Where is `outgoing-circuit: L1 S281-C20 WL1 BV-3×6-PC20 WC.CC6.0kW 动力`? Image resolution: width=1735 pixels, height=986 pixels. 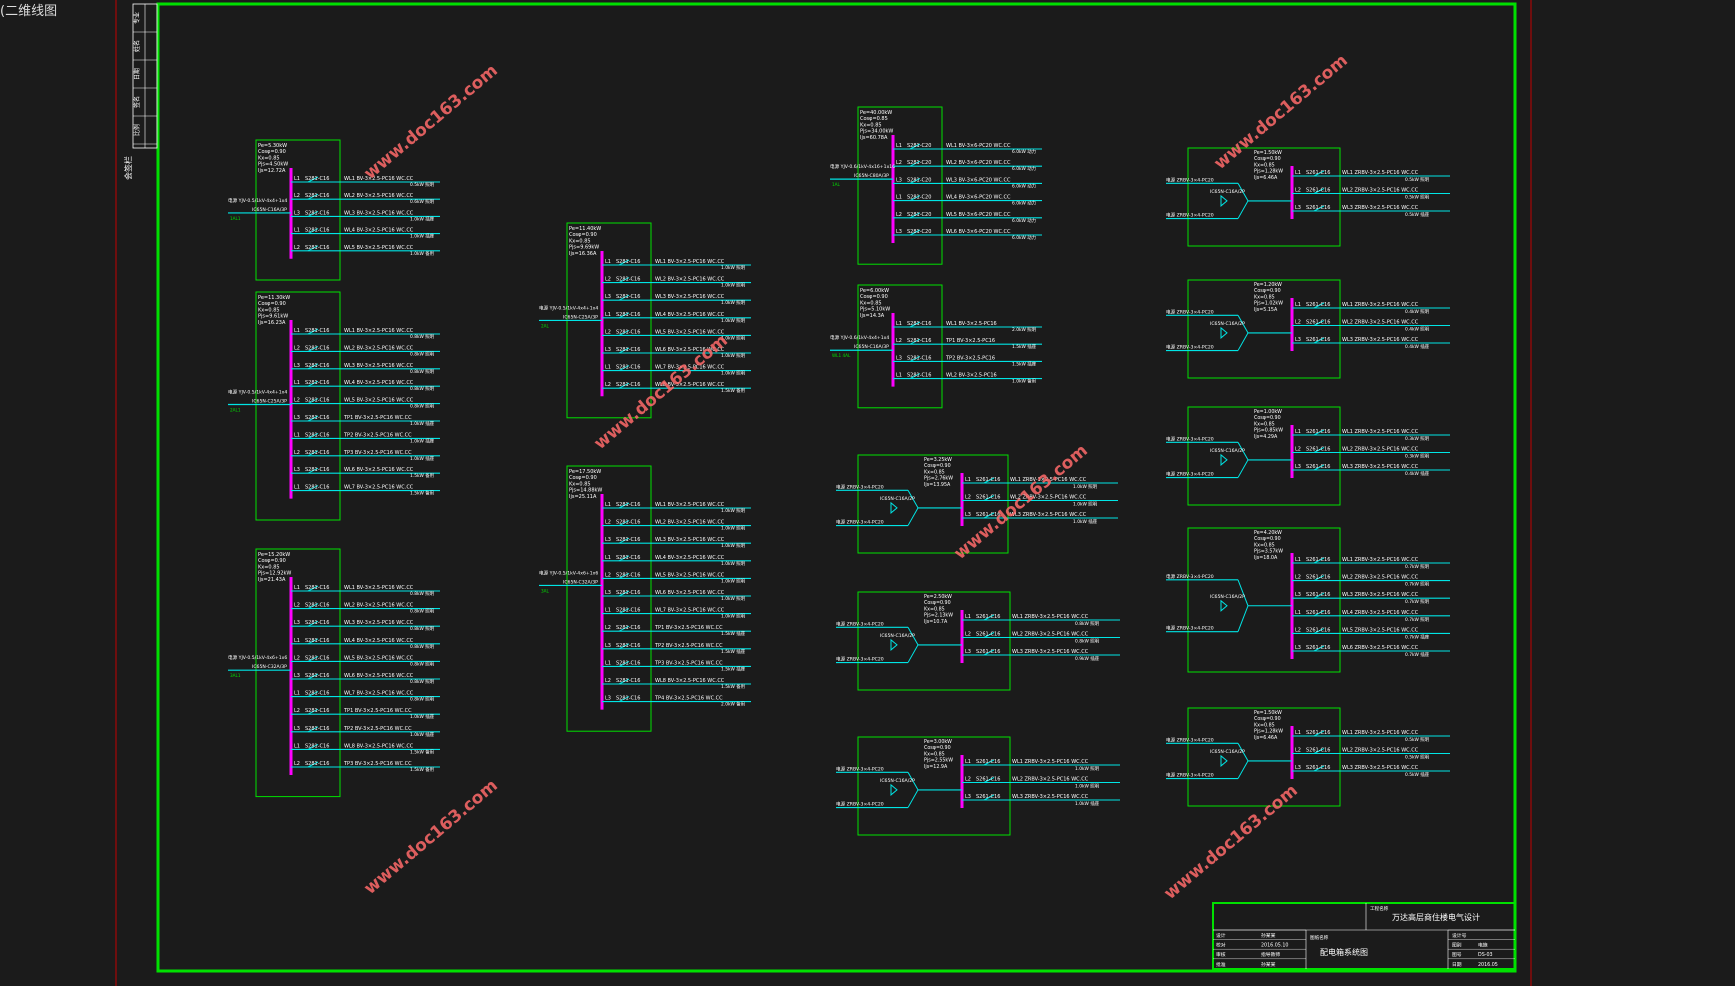 outgoing-circuit: L1 S281-C20 WL1 BV-3×6-PC20 WC.CC6.0kW 动力 is located at coordinates (967, 149).